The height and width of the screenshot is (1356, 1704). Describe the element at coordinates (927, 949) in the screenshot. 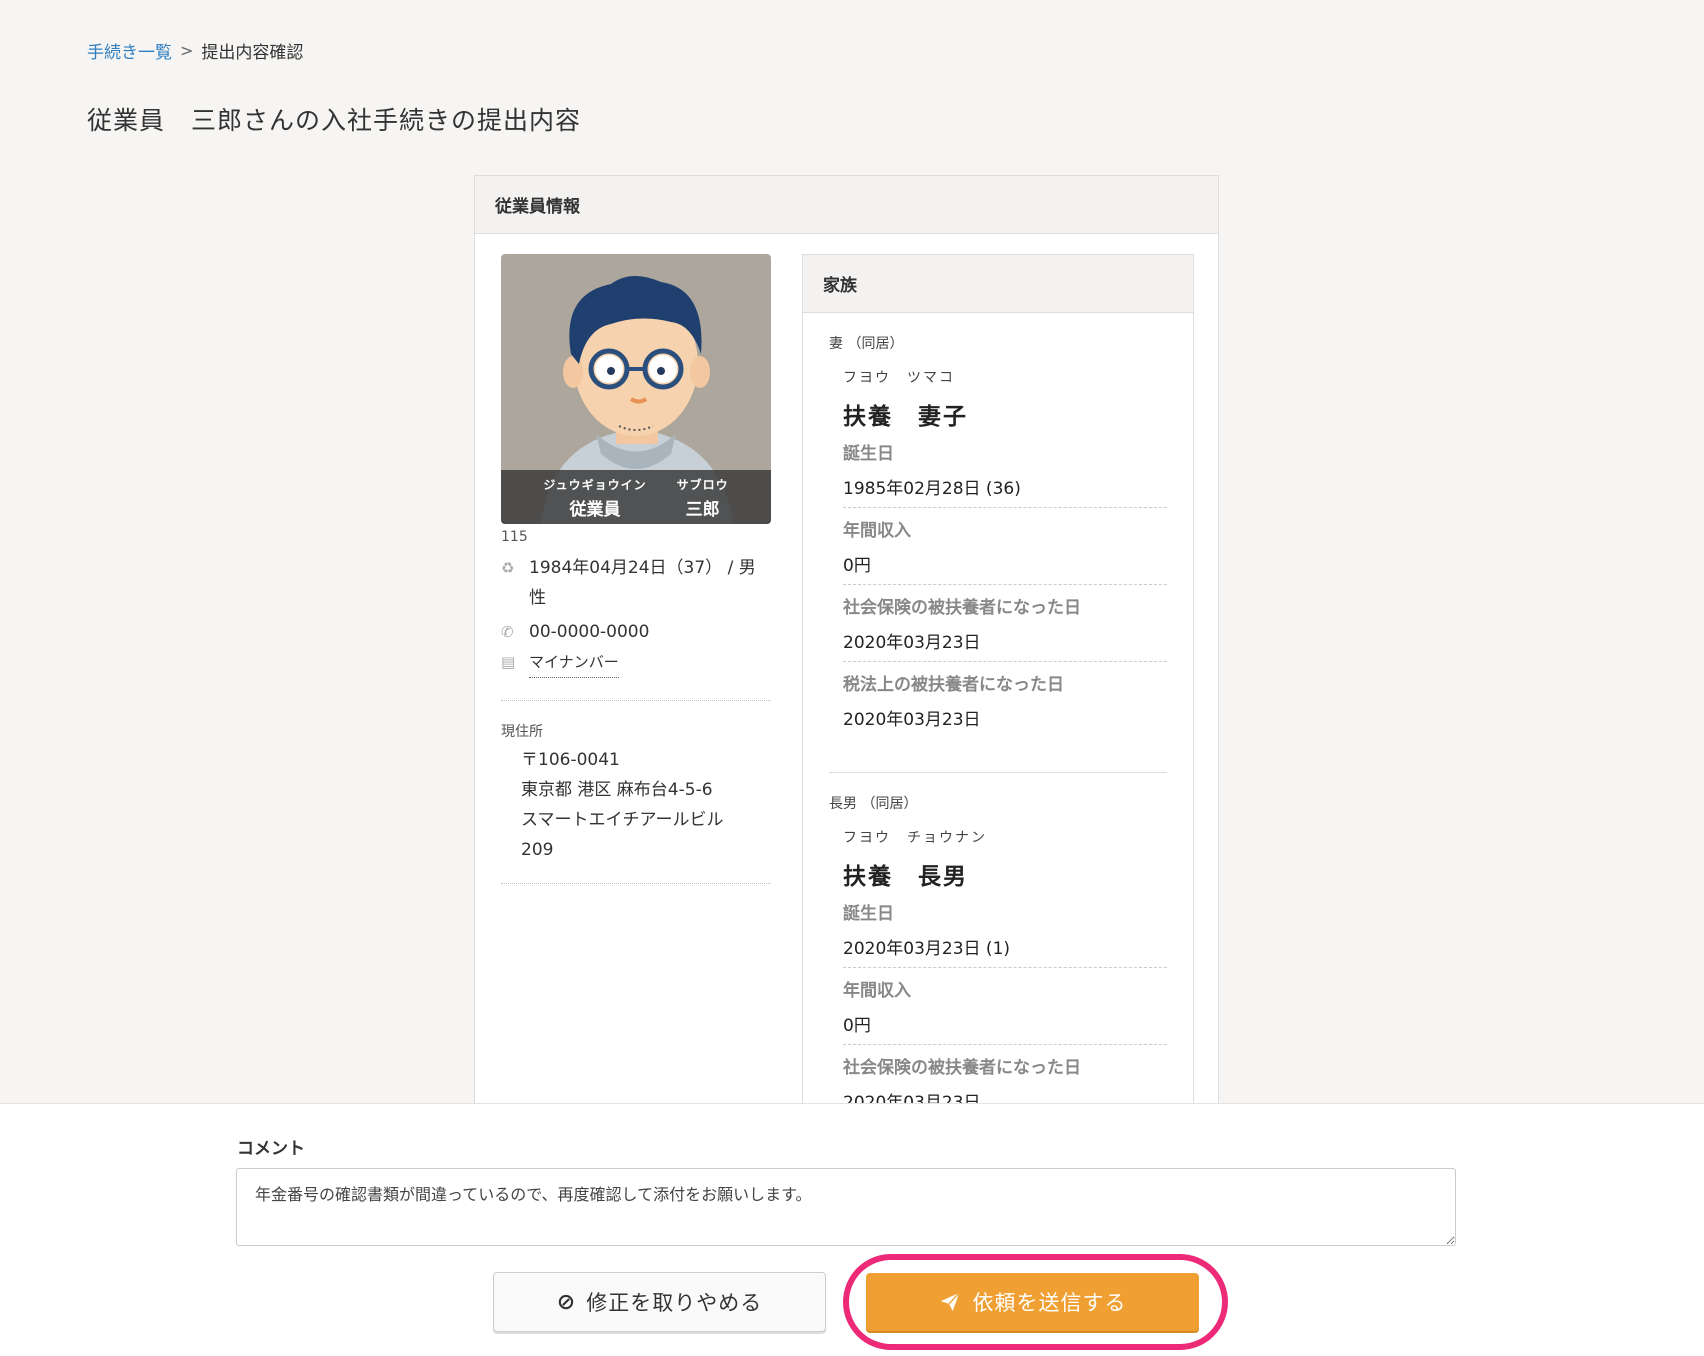

I see `field-value: 2020年03月23日 (1)` at that location.